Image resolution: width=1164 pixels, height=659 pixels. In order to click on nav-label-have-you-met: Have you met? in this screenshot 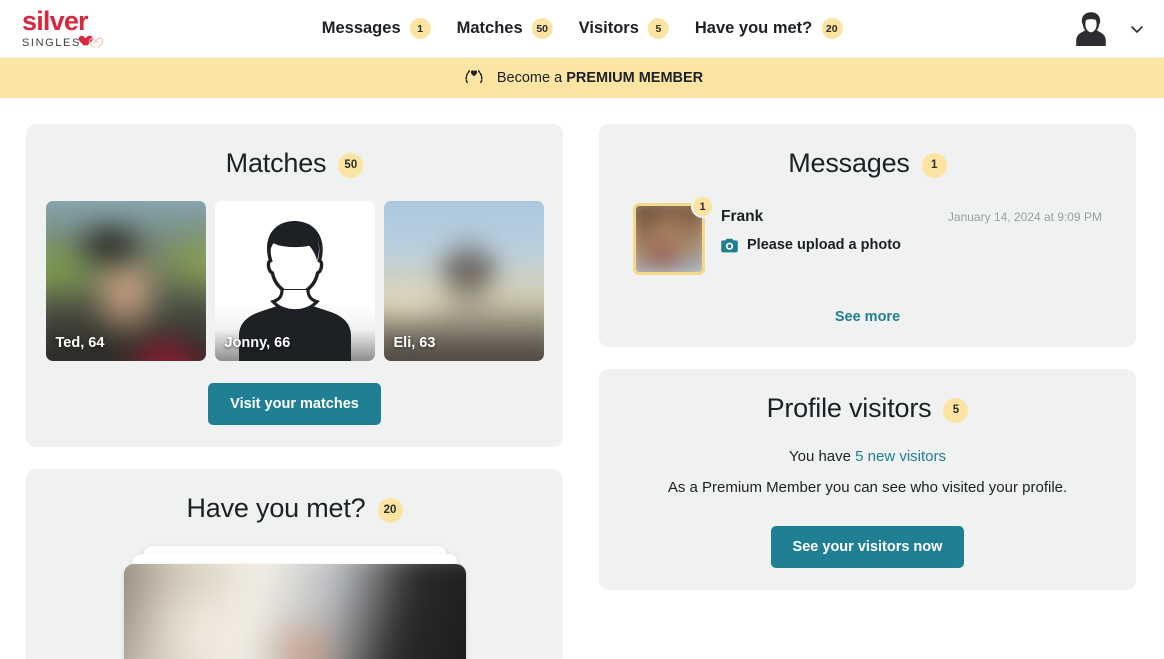, I will do `click(753, 28)`.